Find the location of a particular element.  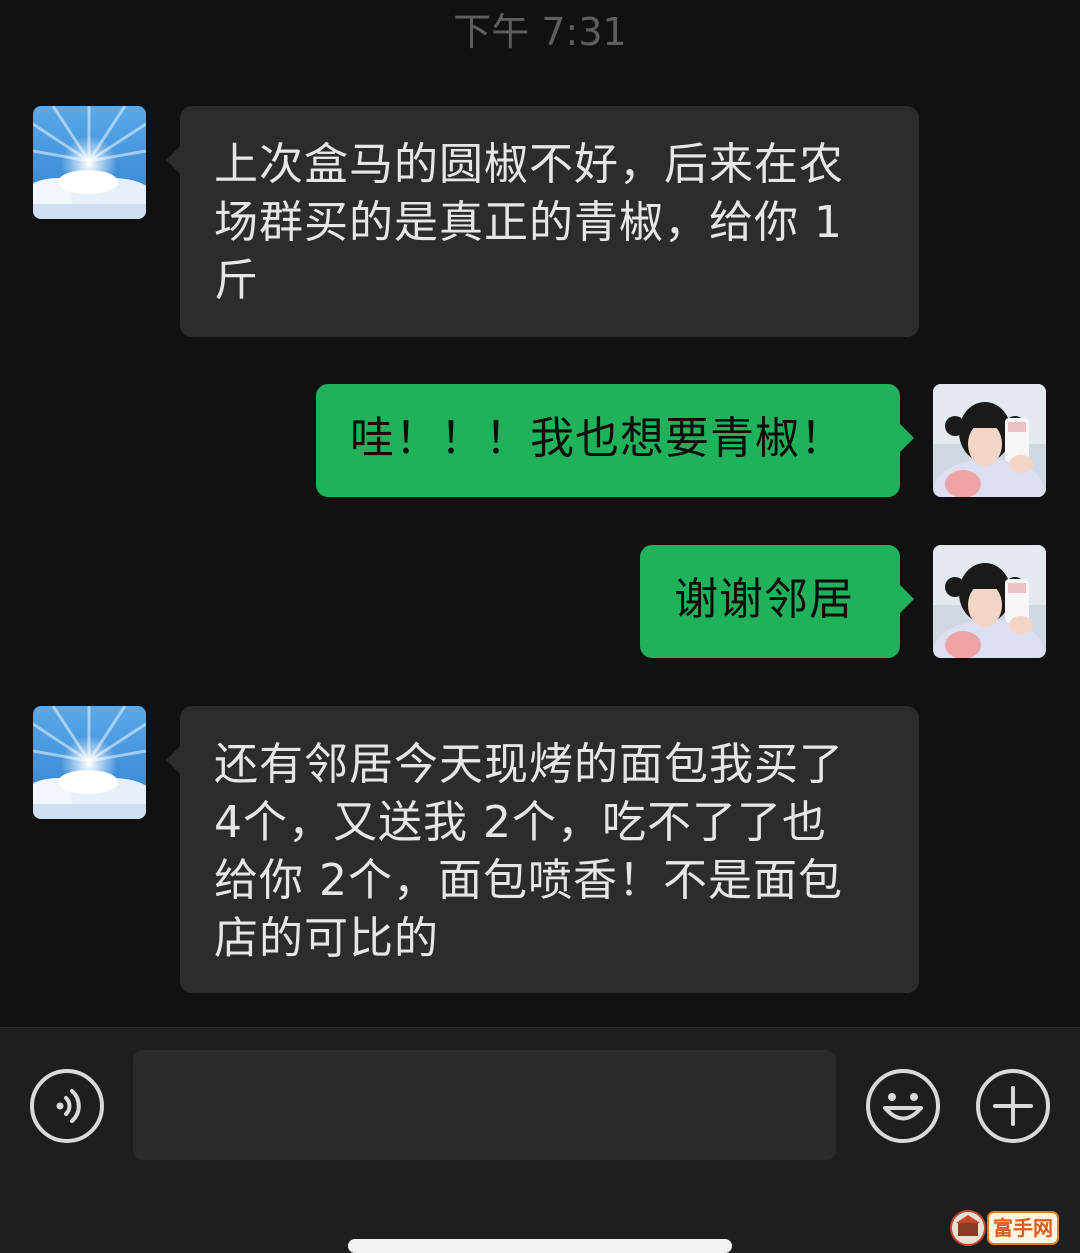

watermark-logo: 富手网 is located at coordinates (1004, 1228).